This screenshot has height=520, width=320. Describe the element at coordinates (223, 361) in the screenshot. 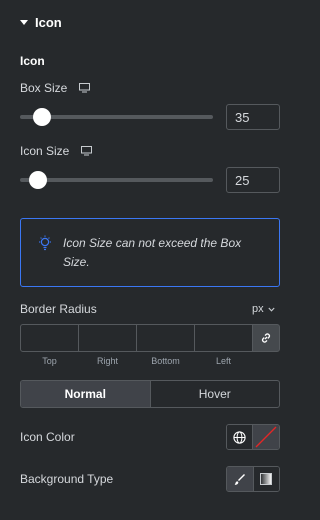

I see `radius-left-label: Left` at that location.